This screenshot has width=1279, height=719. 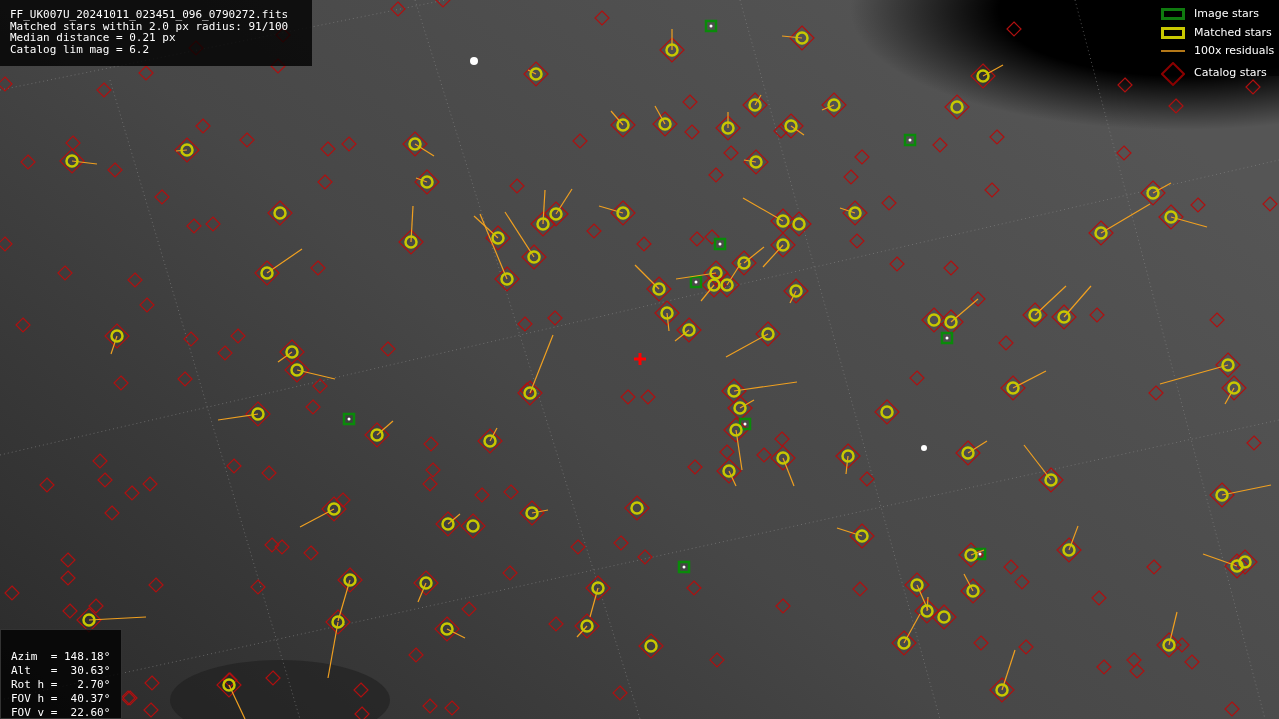 I want to click on pointing-line: FOV v = 22.60°, so click(x=61, y=712).